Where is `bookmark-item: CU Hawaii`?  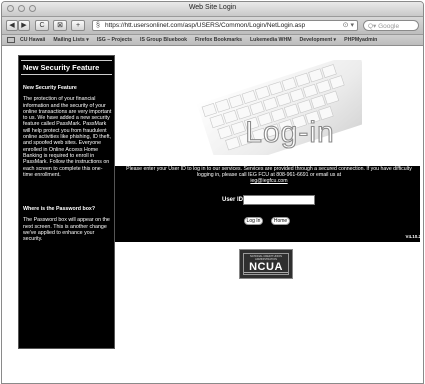 bookmark-item: CU Hawaii is located at coordinates (32, 40).